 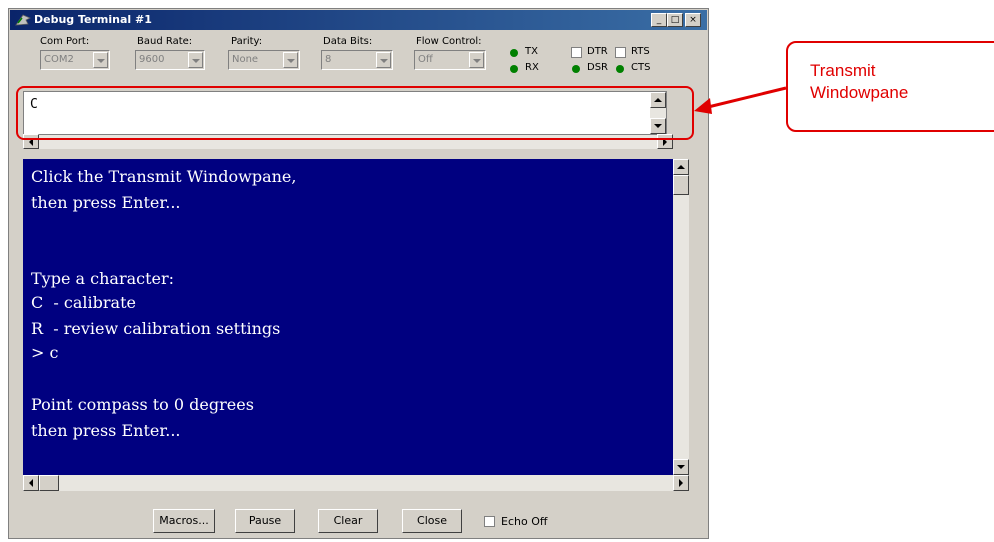 I want to click on receive-line: C - calibrate, so click(x=83, y=302).